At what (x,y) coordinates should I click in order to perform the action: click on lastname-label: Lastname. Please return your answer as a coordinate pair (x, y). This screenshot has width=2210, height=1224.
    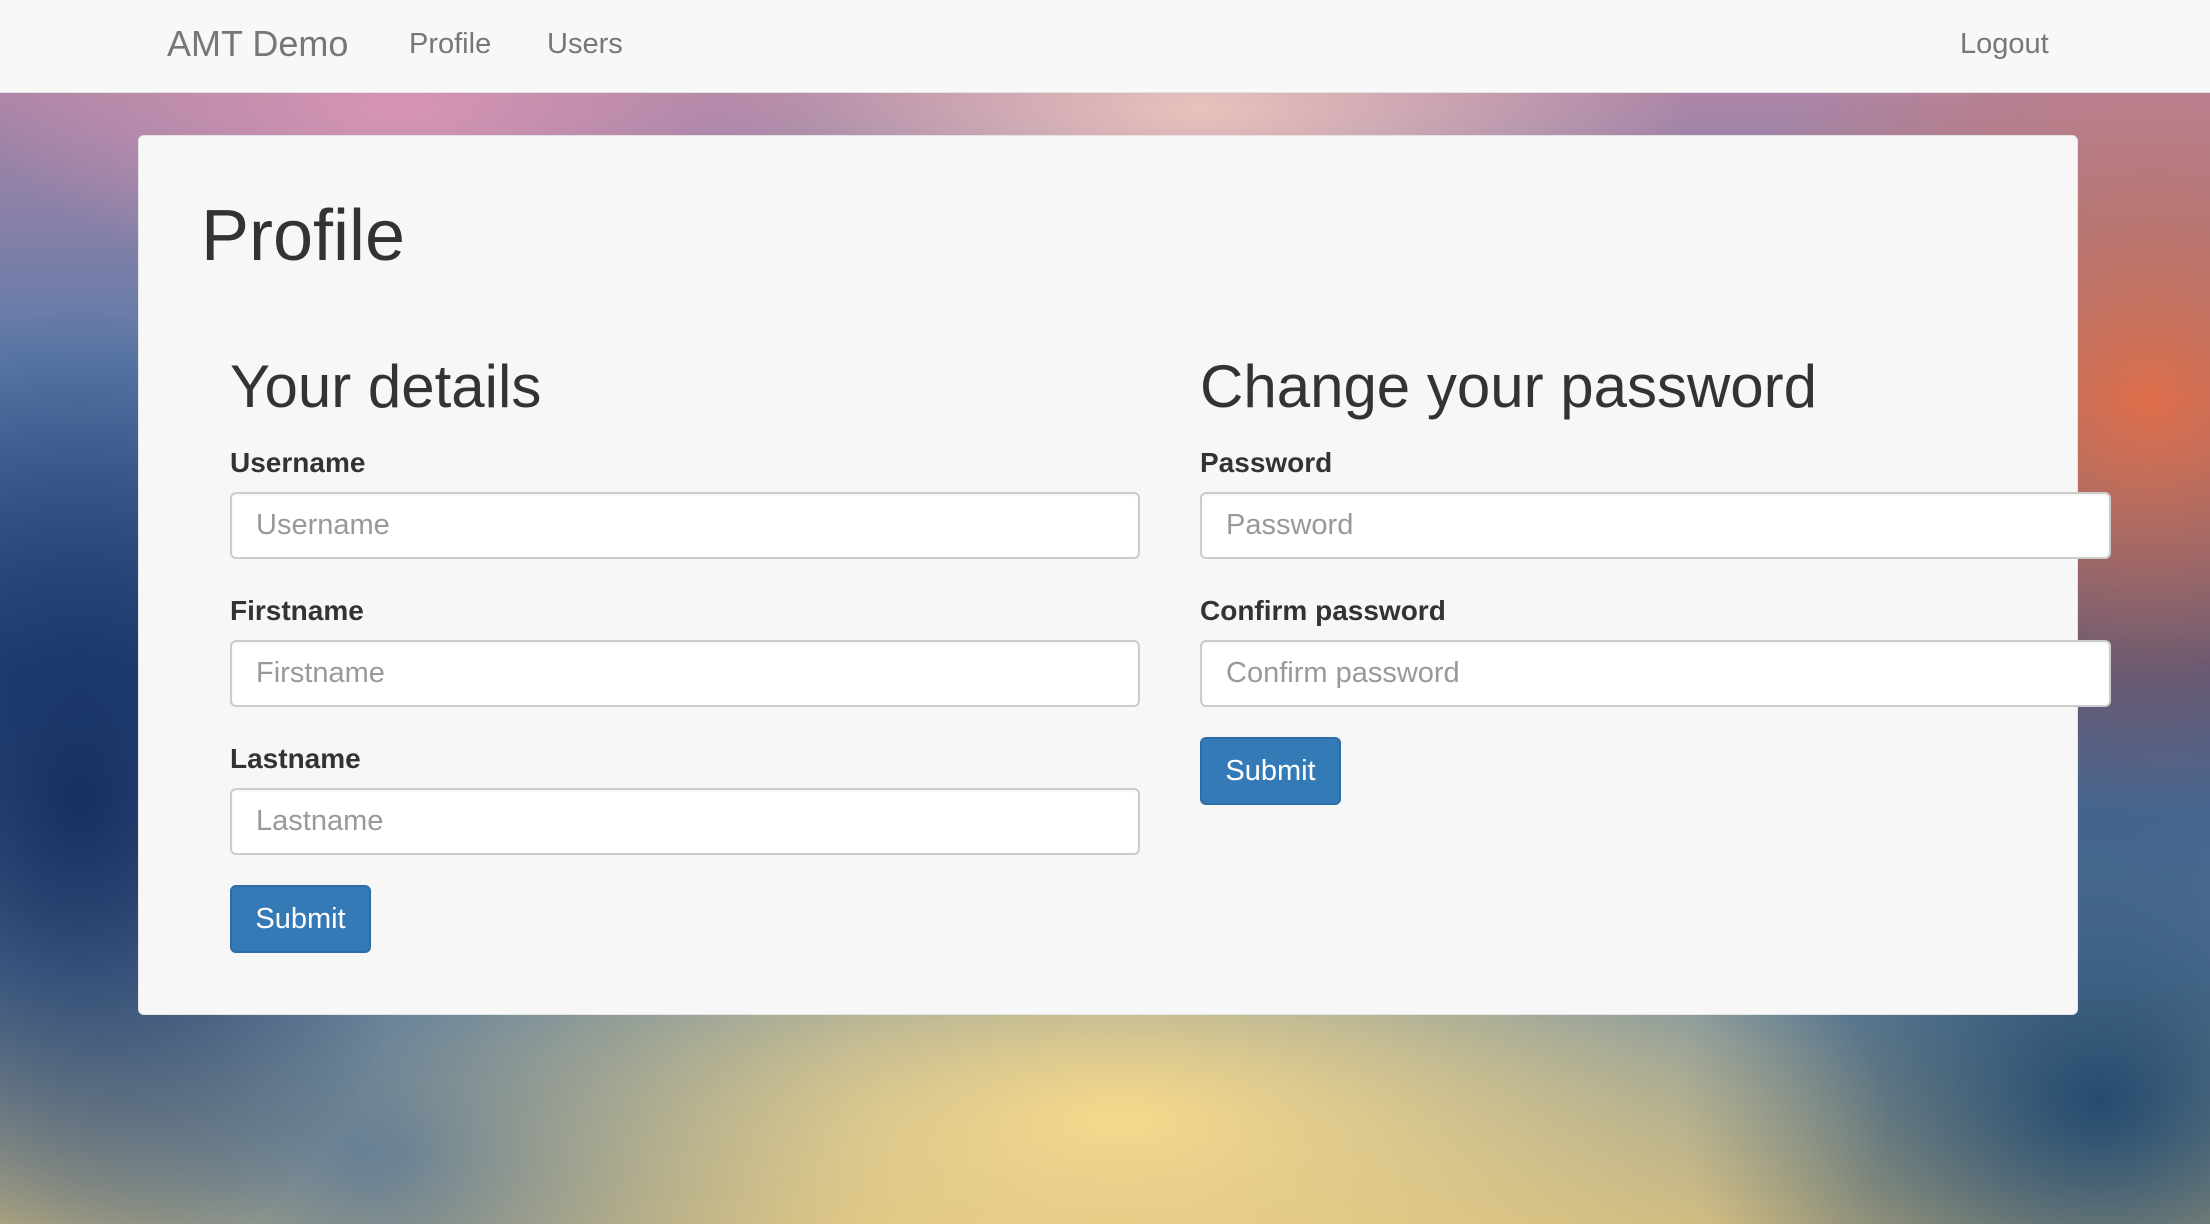
    Looking at the image, I should click on (295, 758).